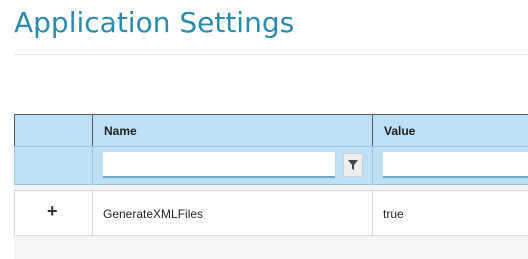  I want to click on grid-filter-row, so click(271, 166).